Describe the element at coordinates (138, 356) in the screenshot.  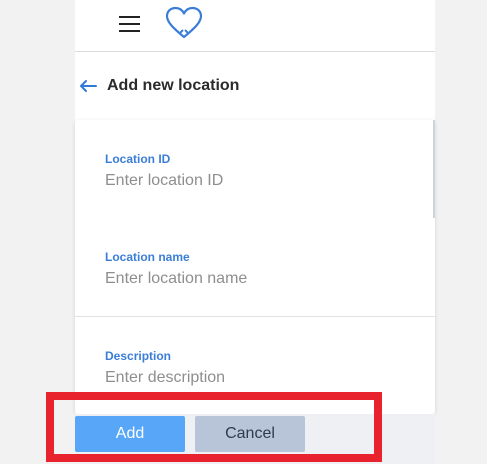
I see `description-label: Description` at that location.